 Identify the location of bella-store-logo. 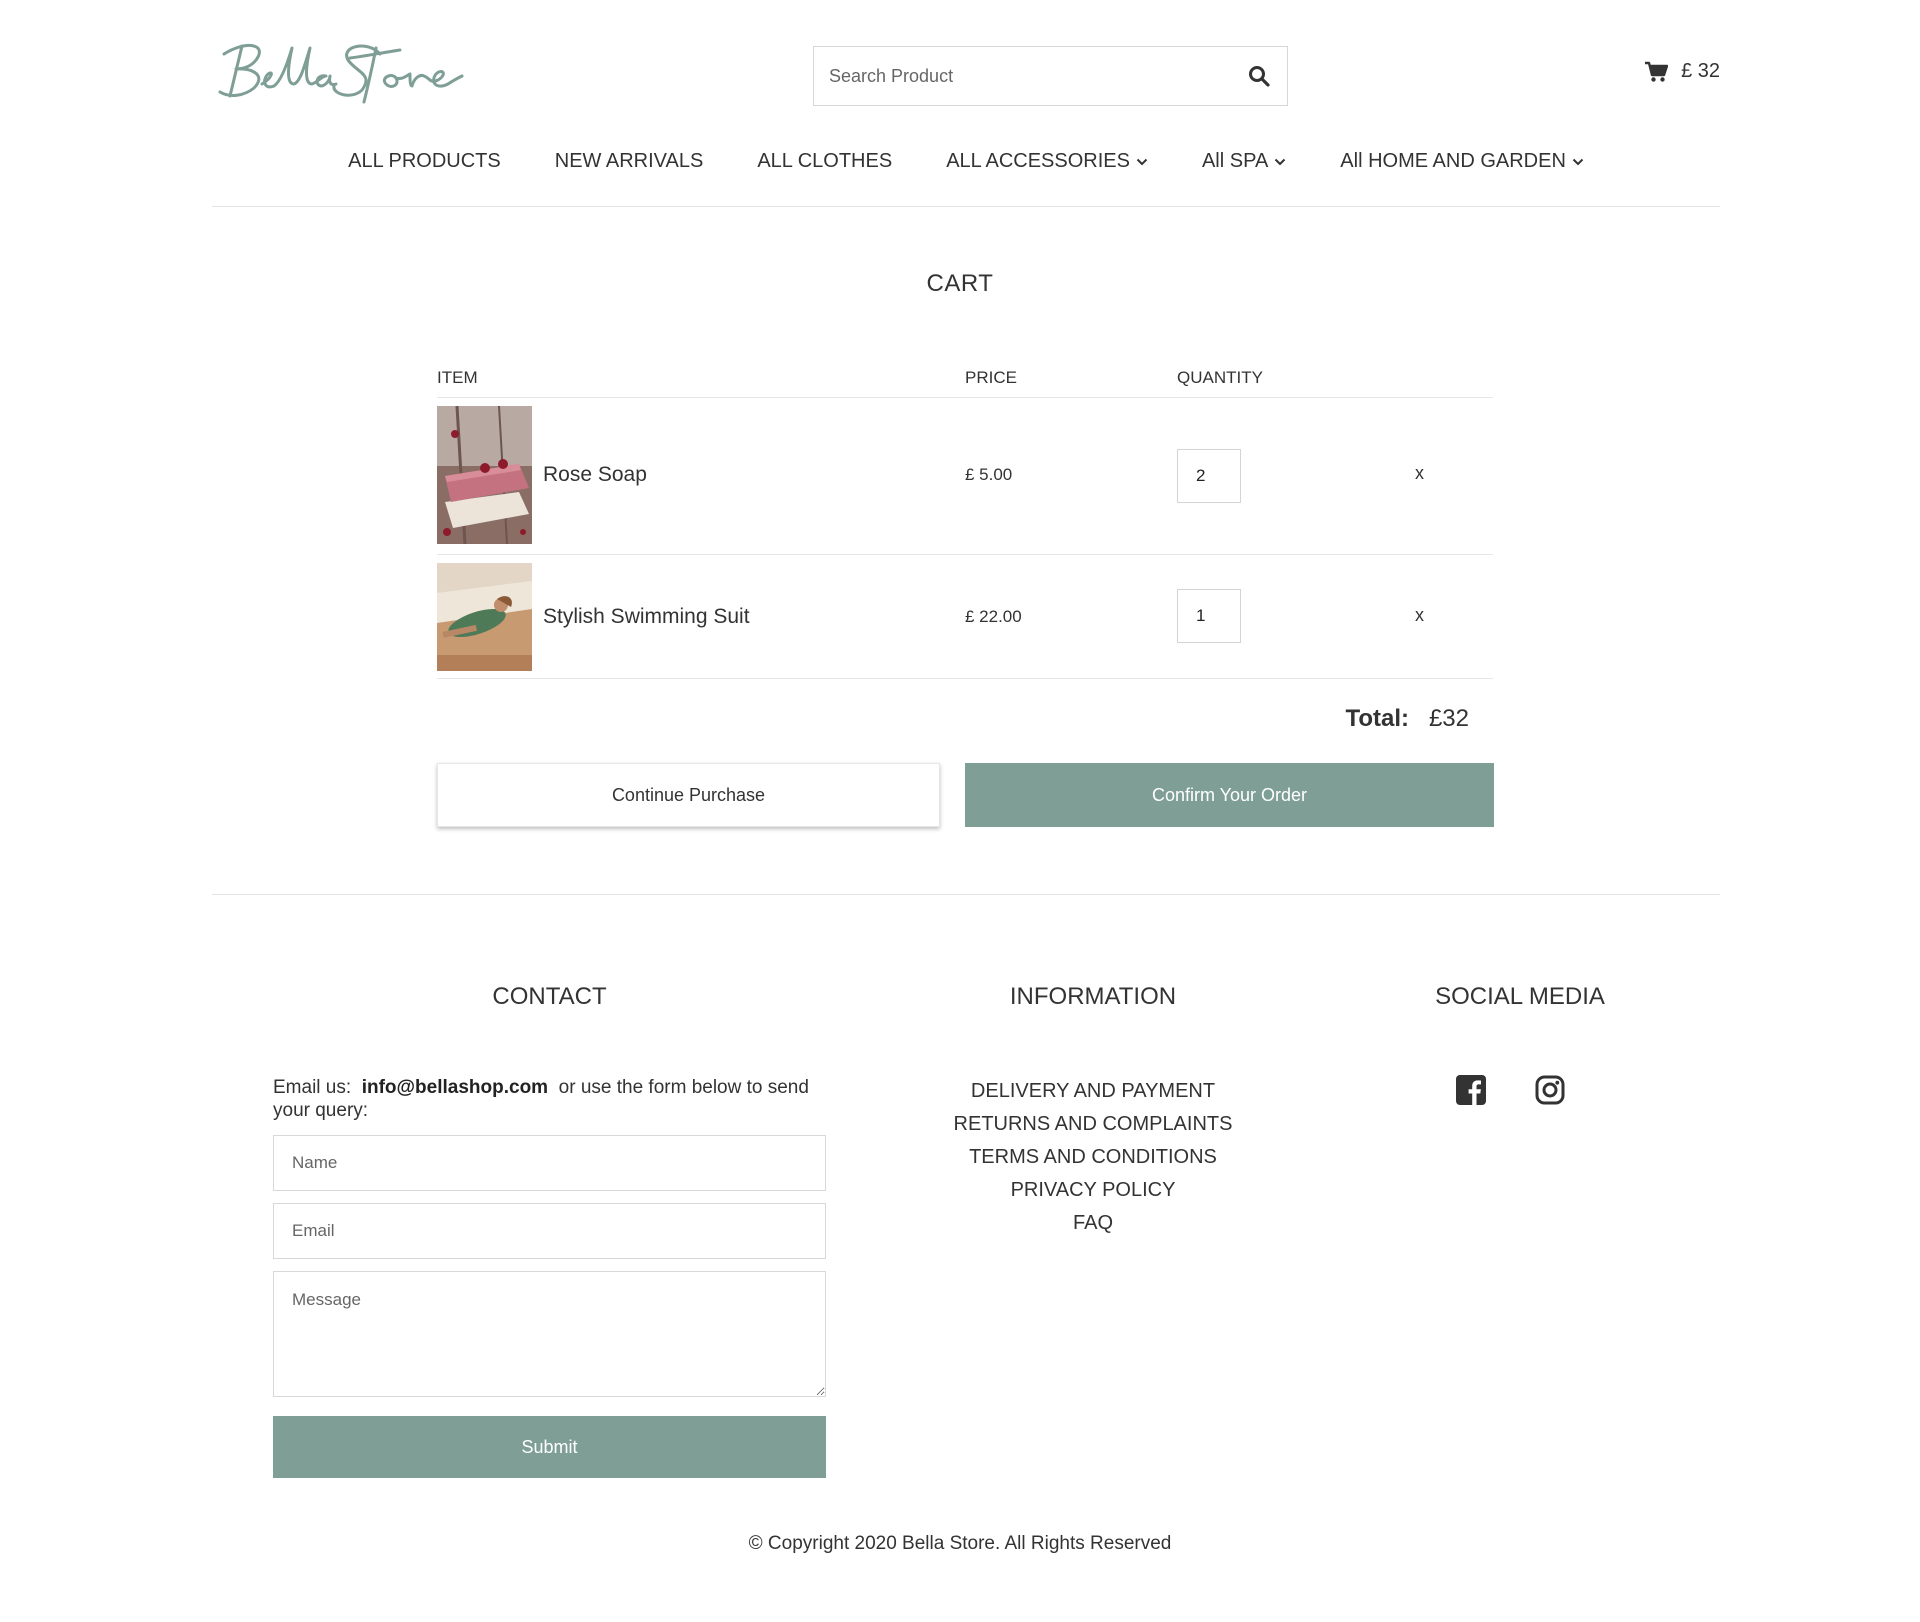
(341, 73).